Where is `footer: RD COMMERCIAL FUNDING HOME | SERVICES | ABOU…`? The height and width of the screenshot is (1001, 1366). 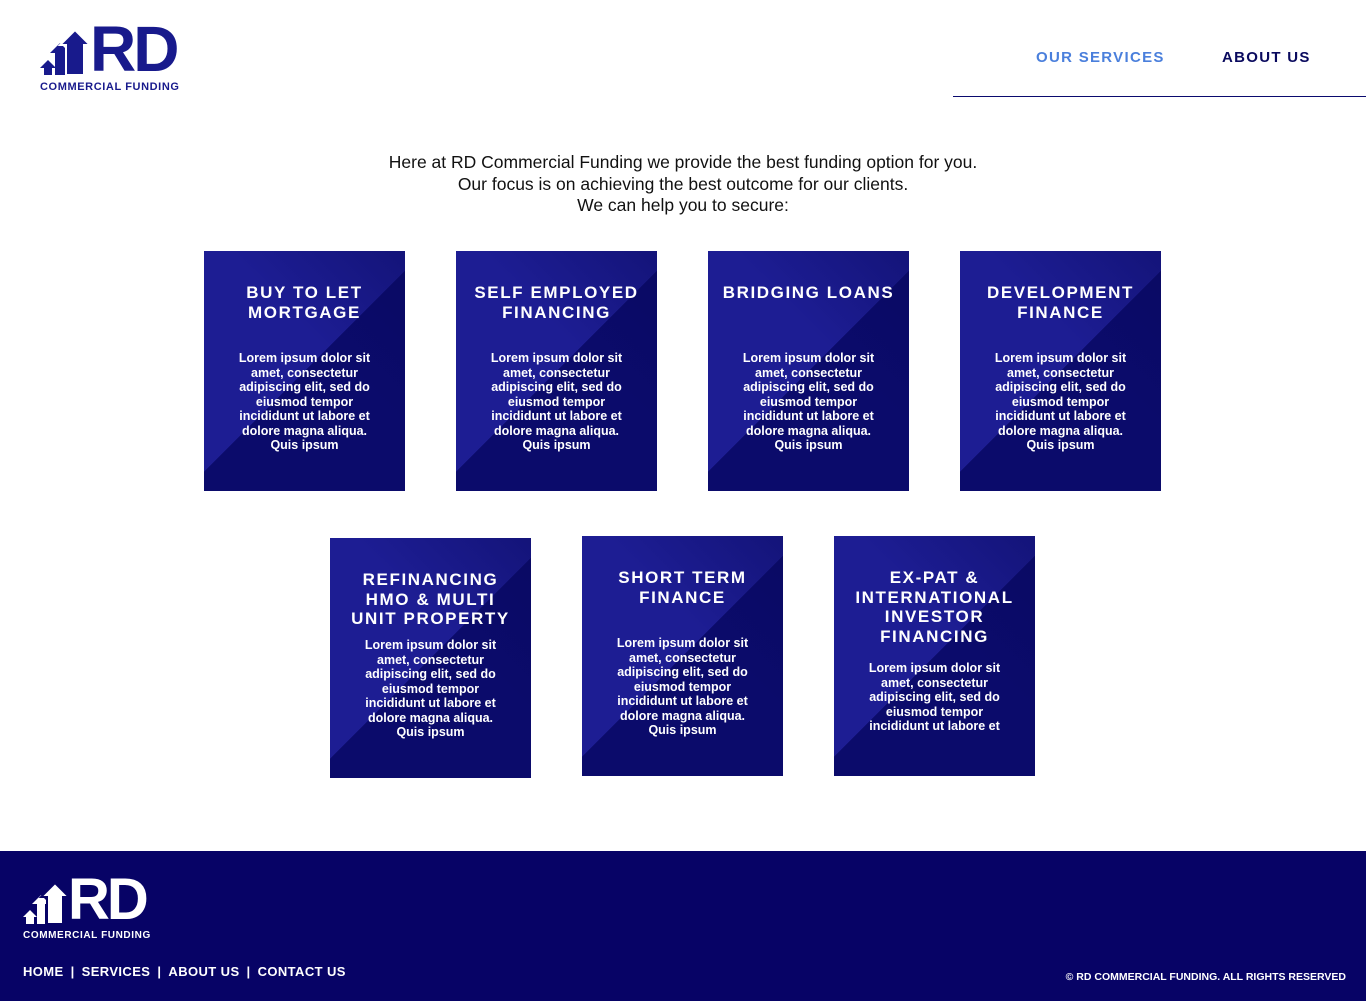 footer: RD COMMERCIAL FUNDING HOME | SERVICES | ABOU… is located at coordinates (683, 926).